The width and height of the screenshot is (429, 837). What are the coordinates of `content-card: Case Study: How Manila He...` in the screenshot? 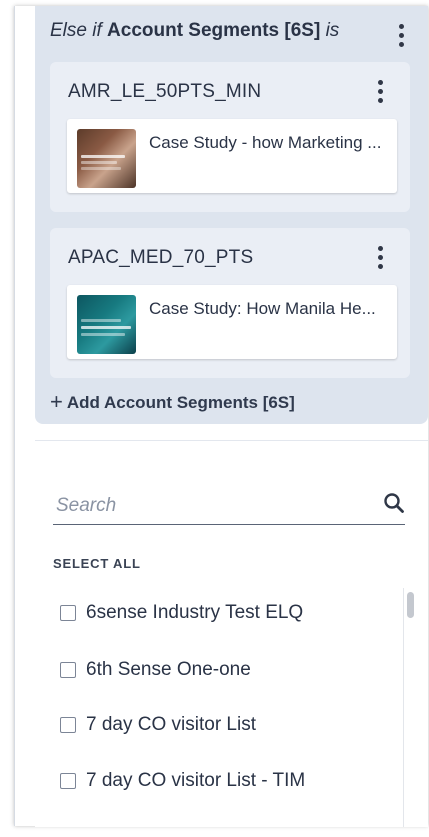 It's located at (232, 322).